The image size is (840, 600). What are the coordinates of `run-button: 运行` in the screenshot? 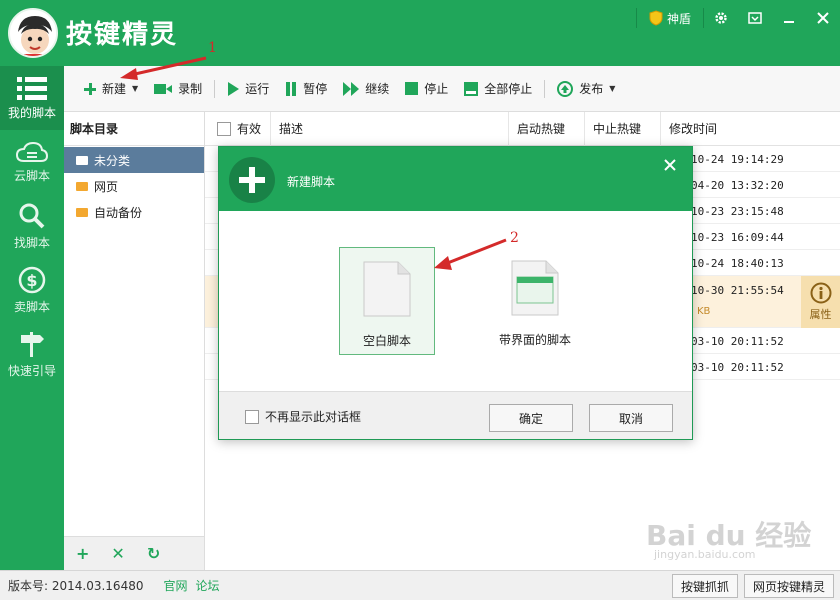 It's located at (248, 89).